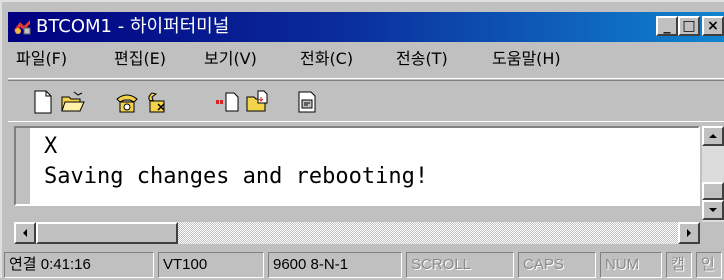 Image resolution: width=724 pixels, height=280 pixels. I want to click on disconnect-button, so click(157, 102).